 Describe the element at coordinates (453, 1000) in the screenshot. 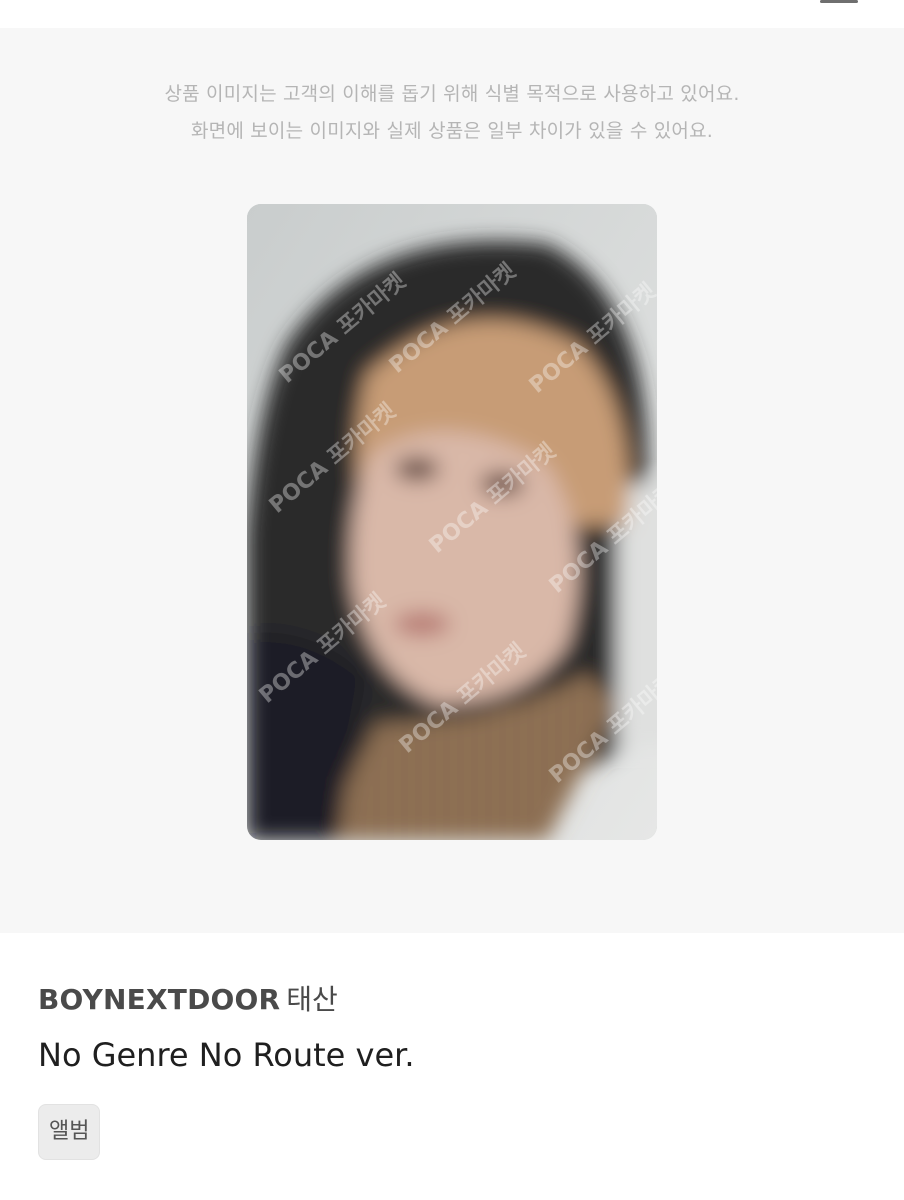

I see `product-title: BOYNEXTDOOR 태산` at that location.